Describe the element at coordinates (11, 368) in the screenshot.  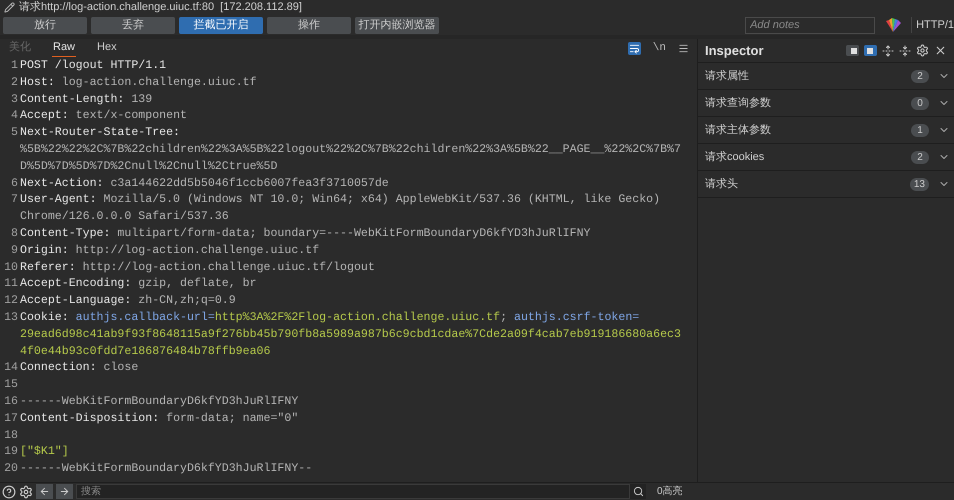
I see `line-number: 14` at that location.